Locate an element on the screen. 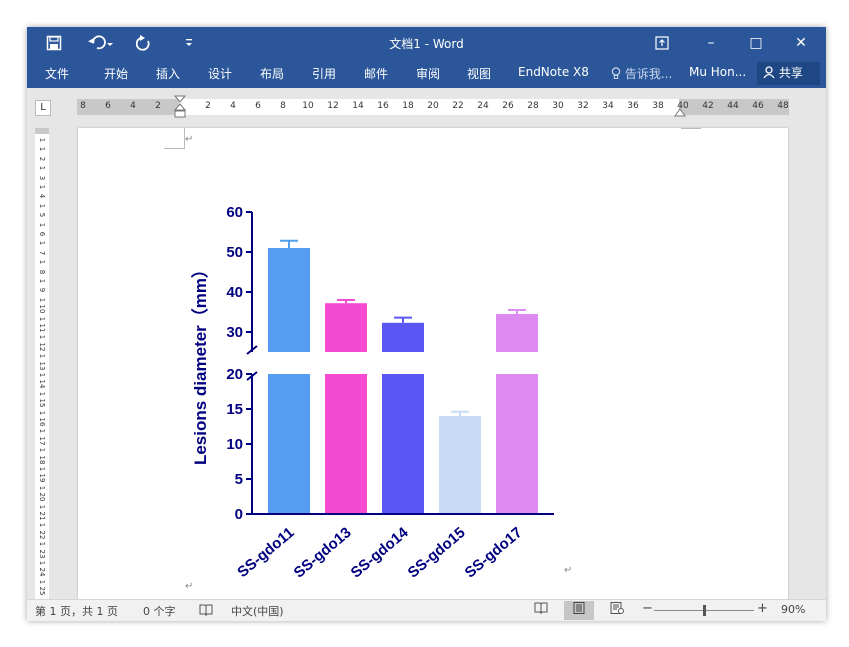 This screenshot has height=647, width=849. page-count: 第 1 页，共 1 页 is located at coordinates (76, 611).